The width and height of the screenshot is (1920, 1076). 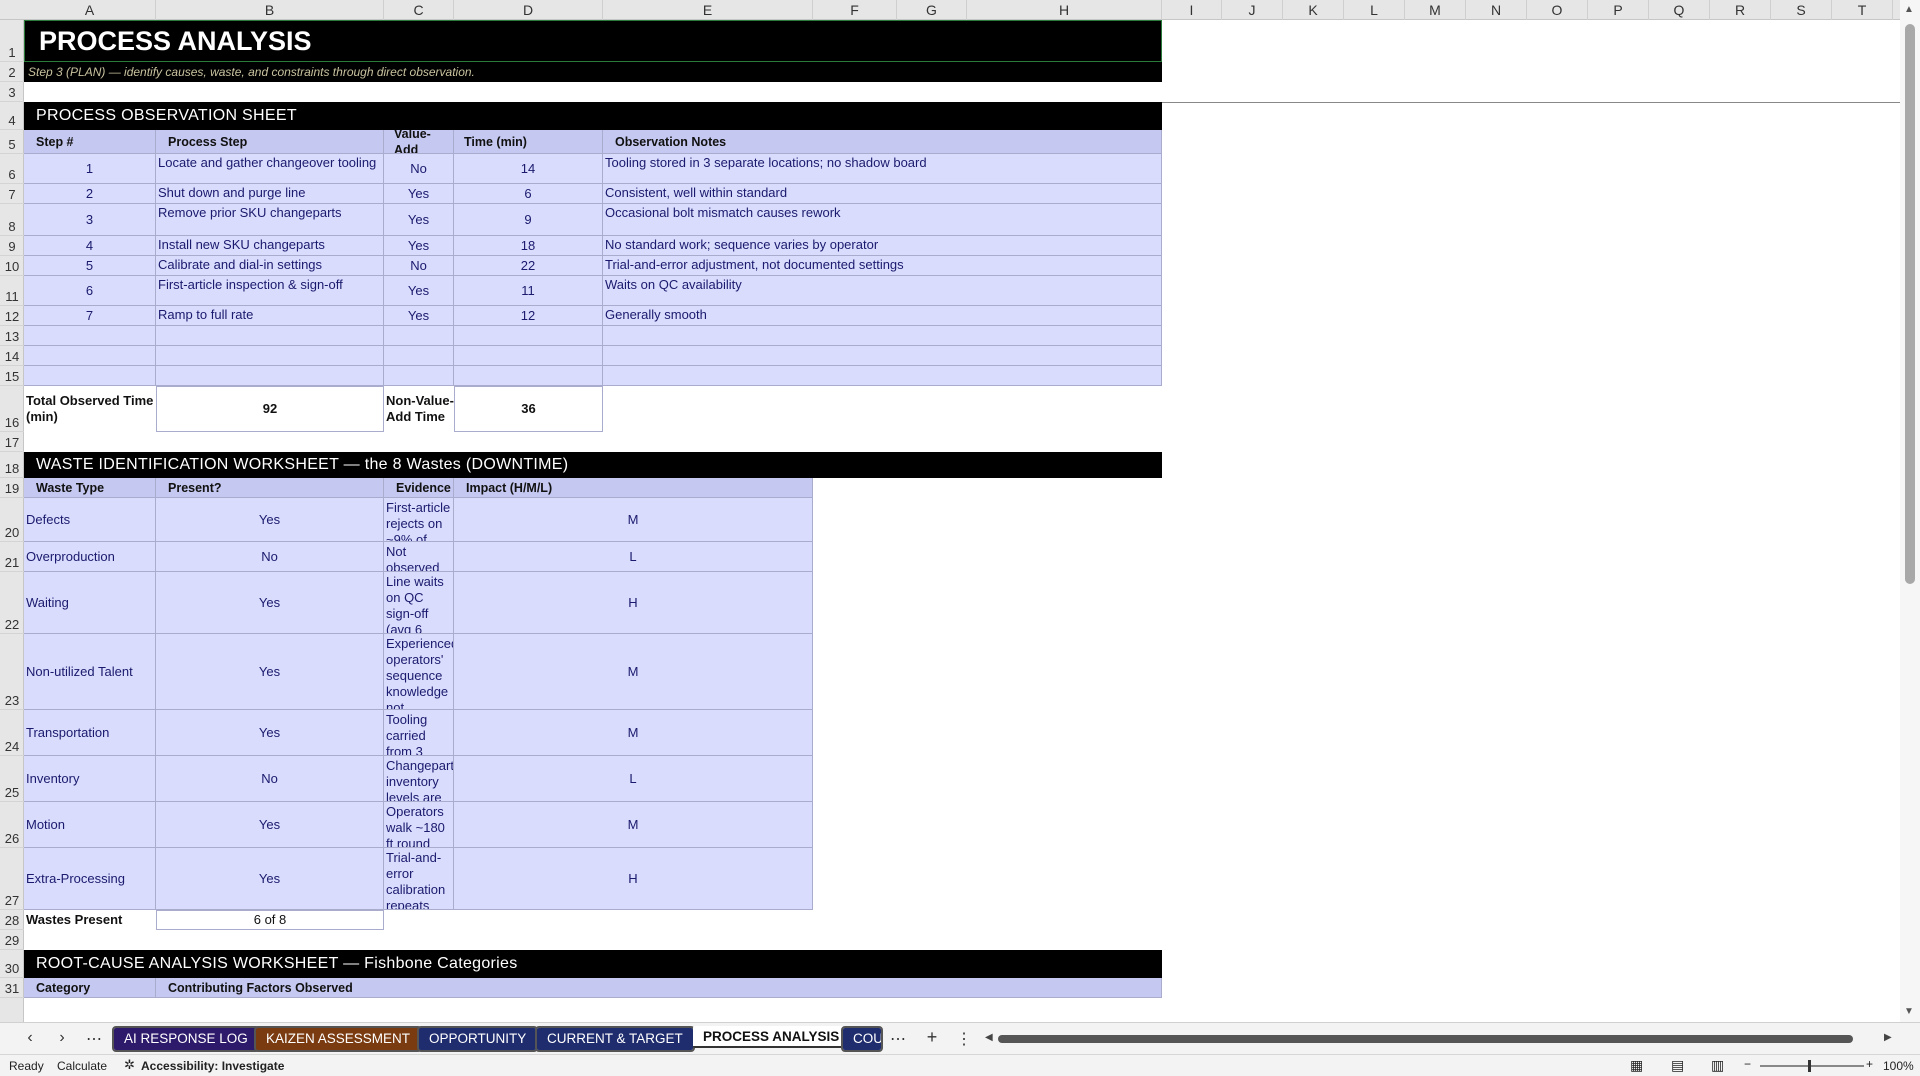 What do you see at coordinates (989, 1037) in the screenshot?
I see `scroll-left-icon: ◀` at bounding box center [989, 1037].